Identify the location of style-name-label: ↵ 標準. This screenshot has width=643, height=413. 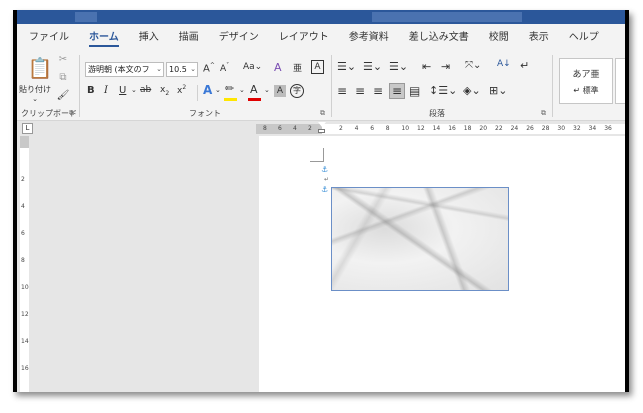
(586, 90).